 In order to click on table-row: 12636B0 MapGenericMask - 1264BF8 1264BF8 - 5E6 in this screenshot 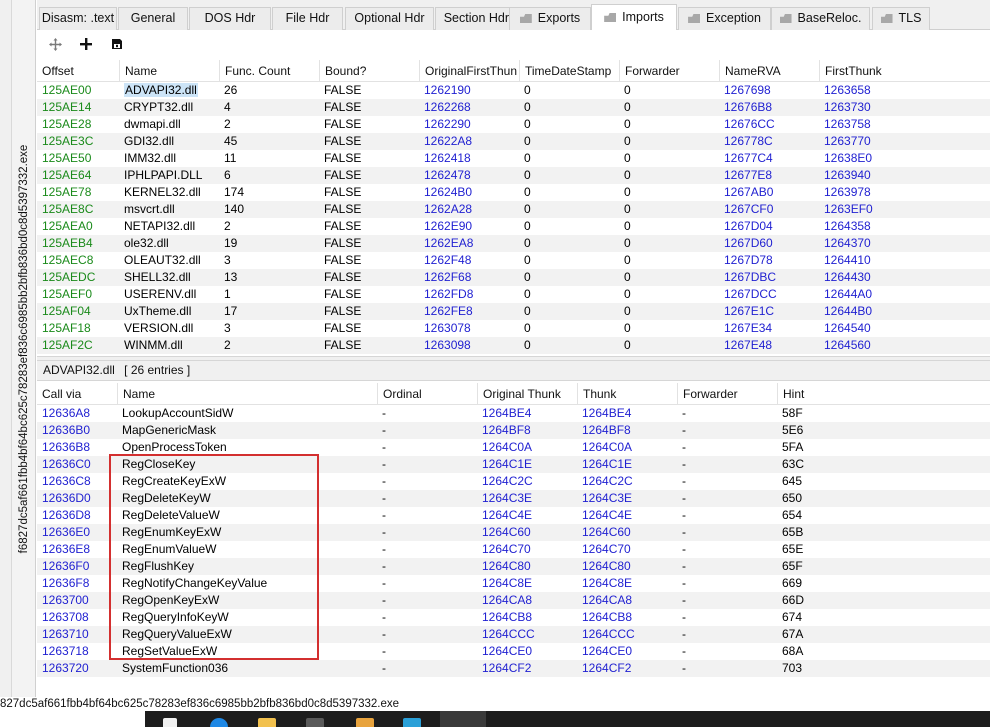, I will do `click(513, 430)`.